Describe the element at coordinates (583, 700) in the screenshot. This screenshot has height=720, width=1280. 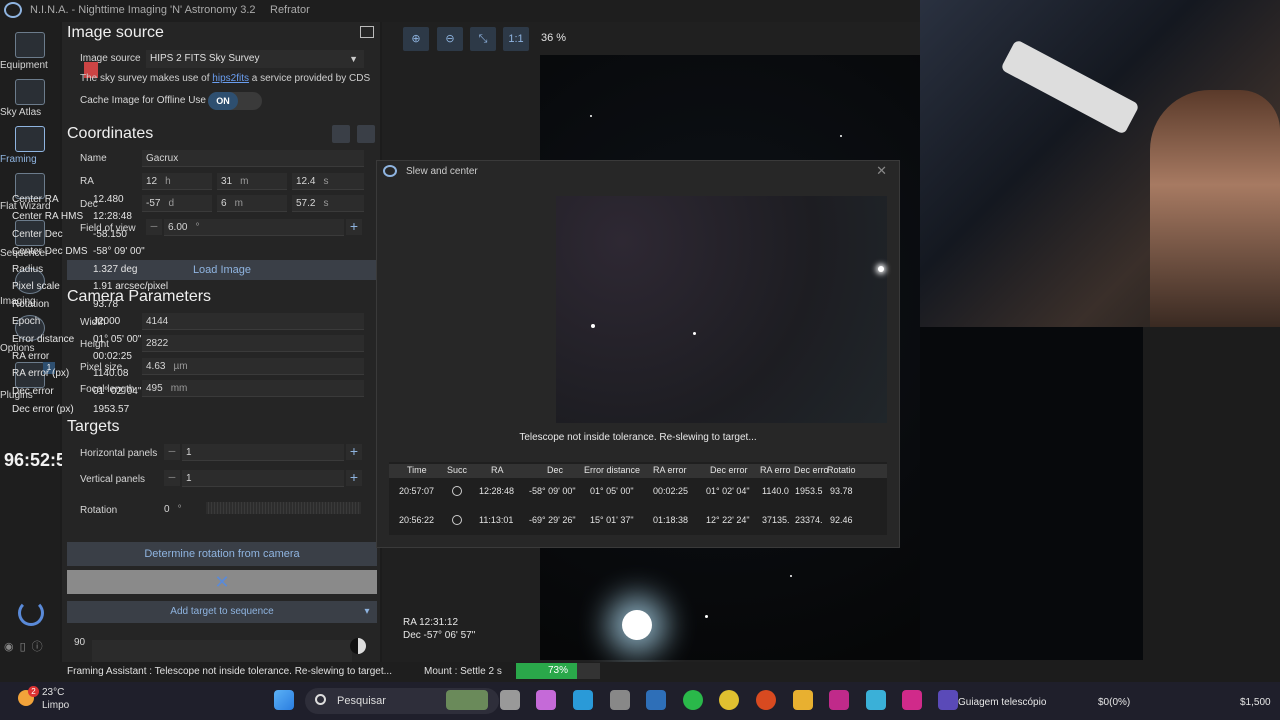
I see `edge-icon` at that location.